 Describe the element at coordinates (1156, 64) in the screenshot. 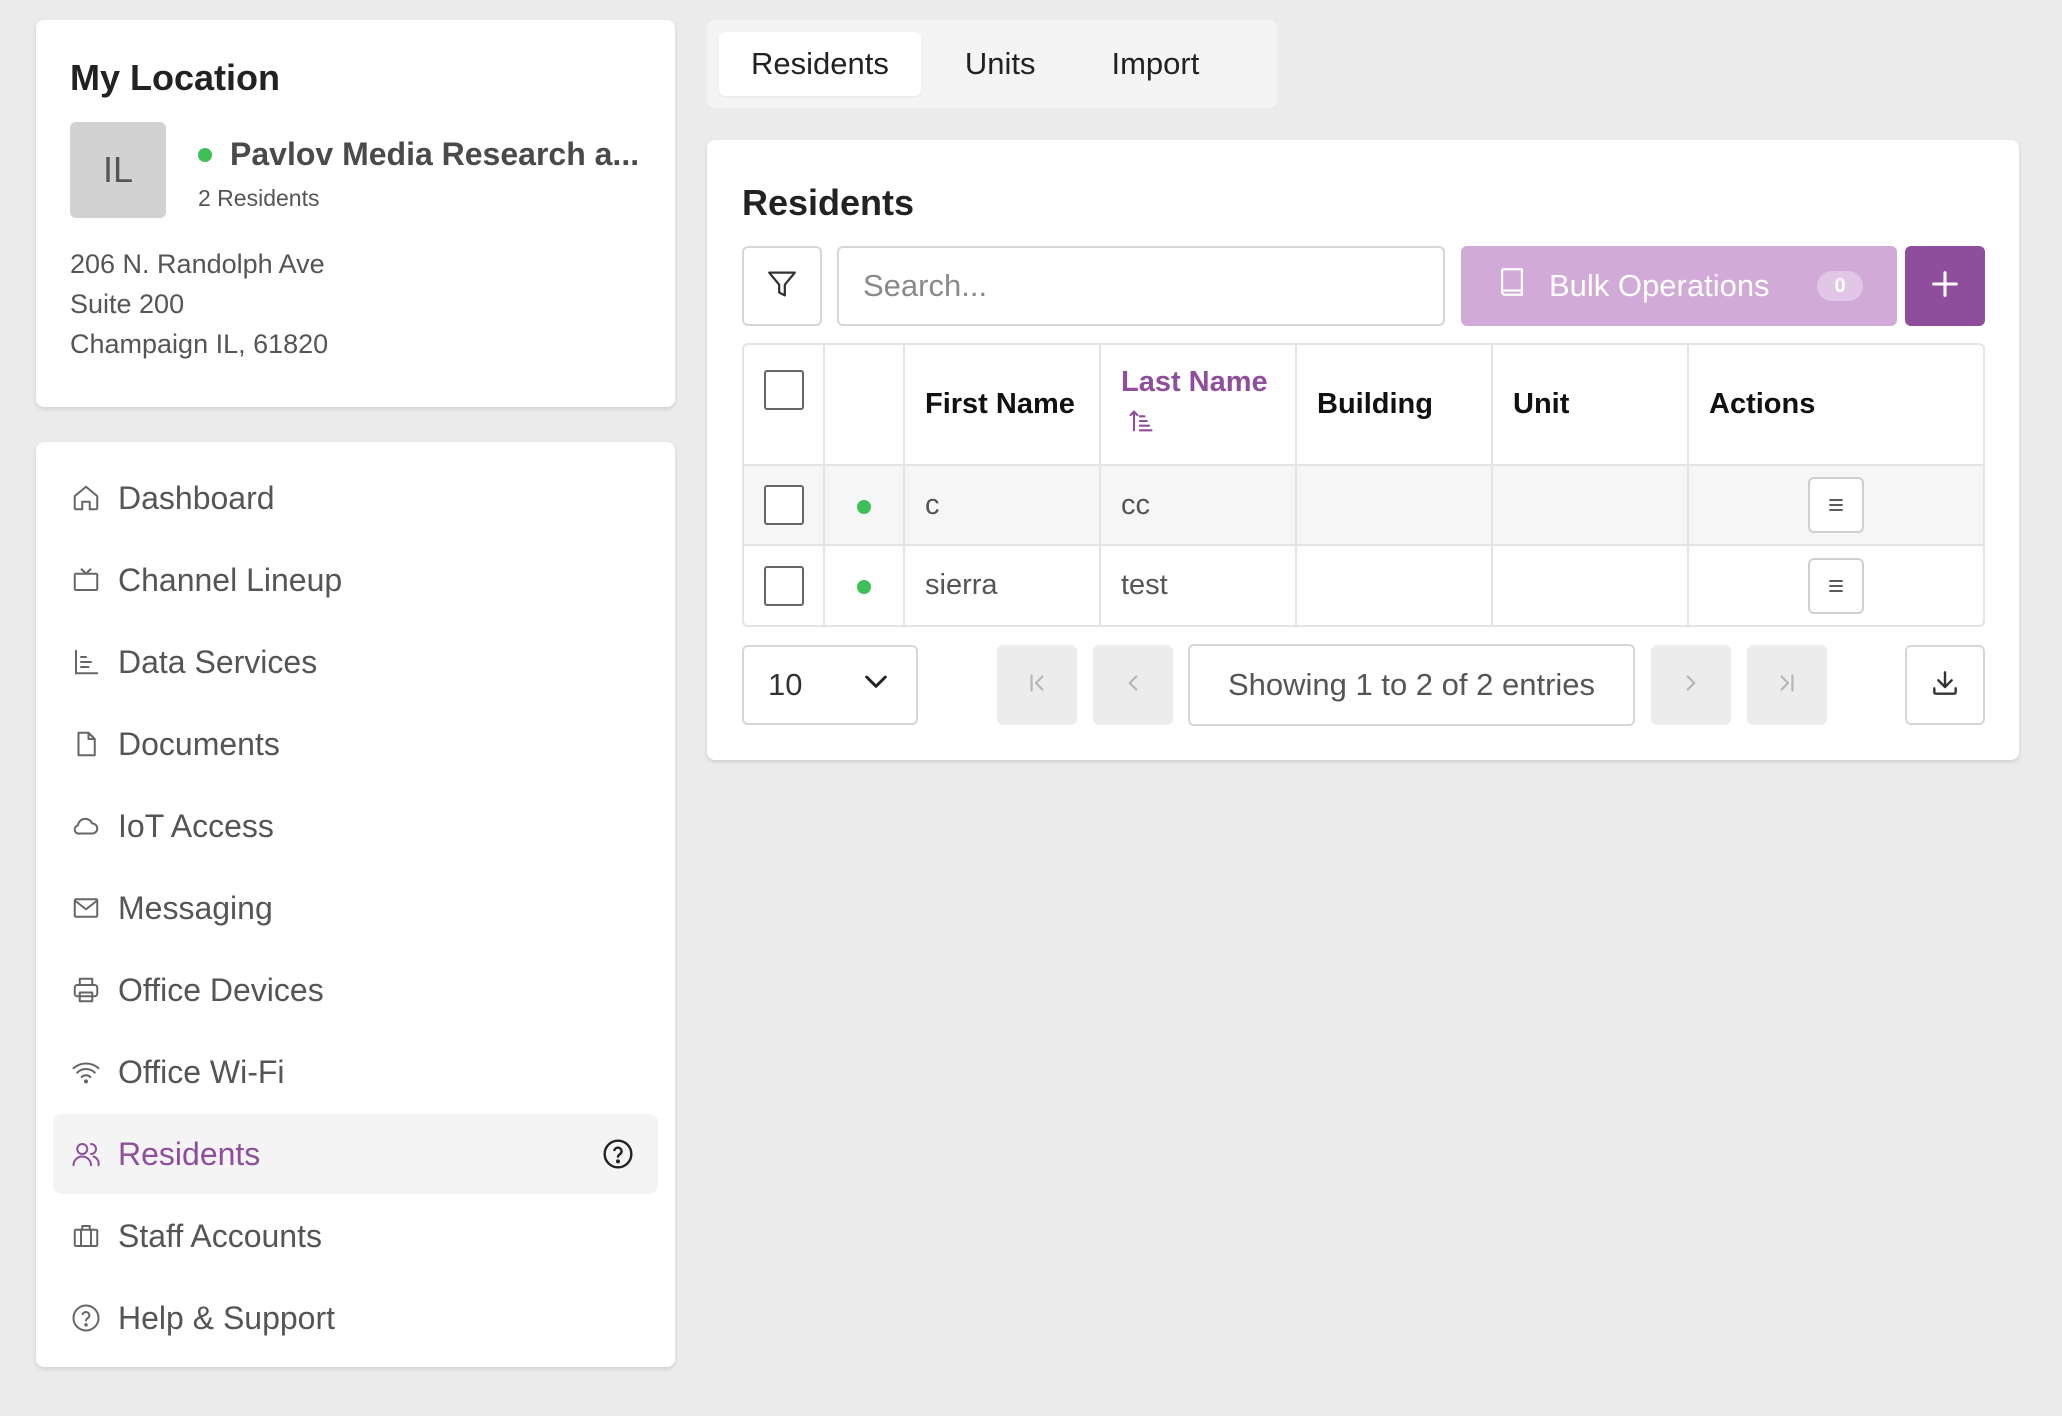

I see `tab-import: Import` at that location.